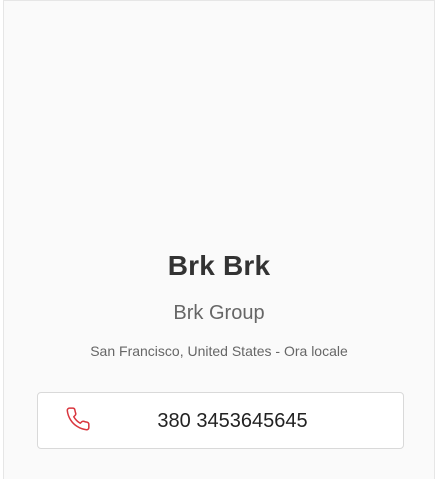  I want to click on phone-button: 380 3453645645, so click(220, 420).